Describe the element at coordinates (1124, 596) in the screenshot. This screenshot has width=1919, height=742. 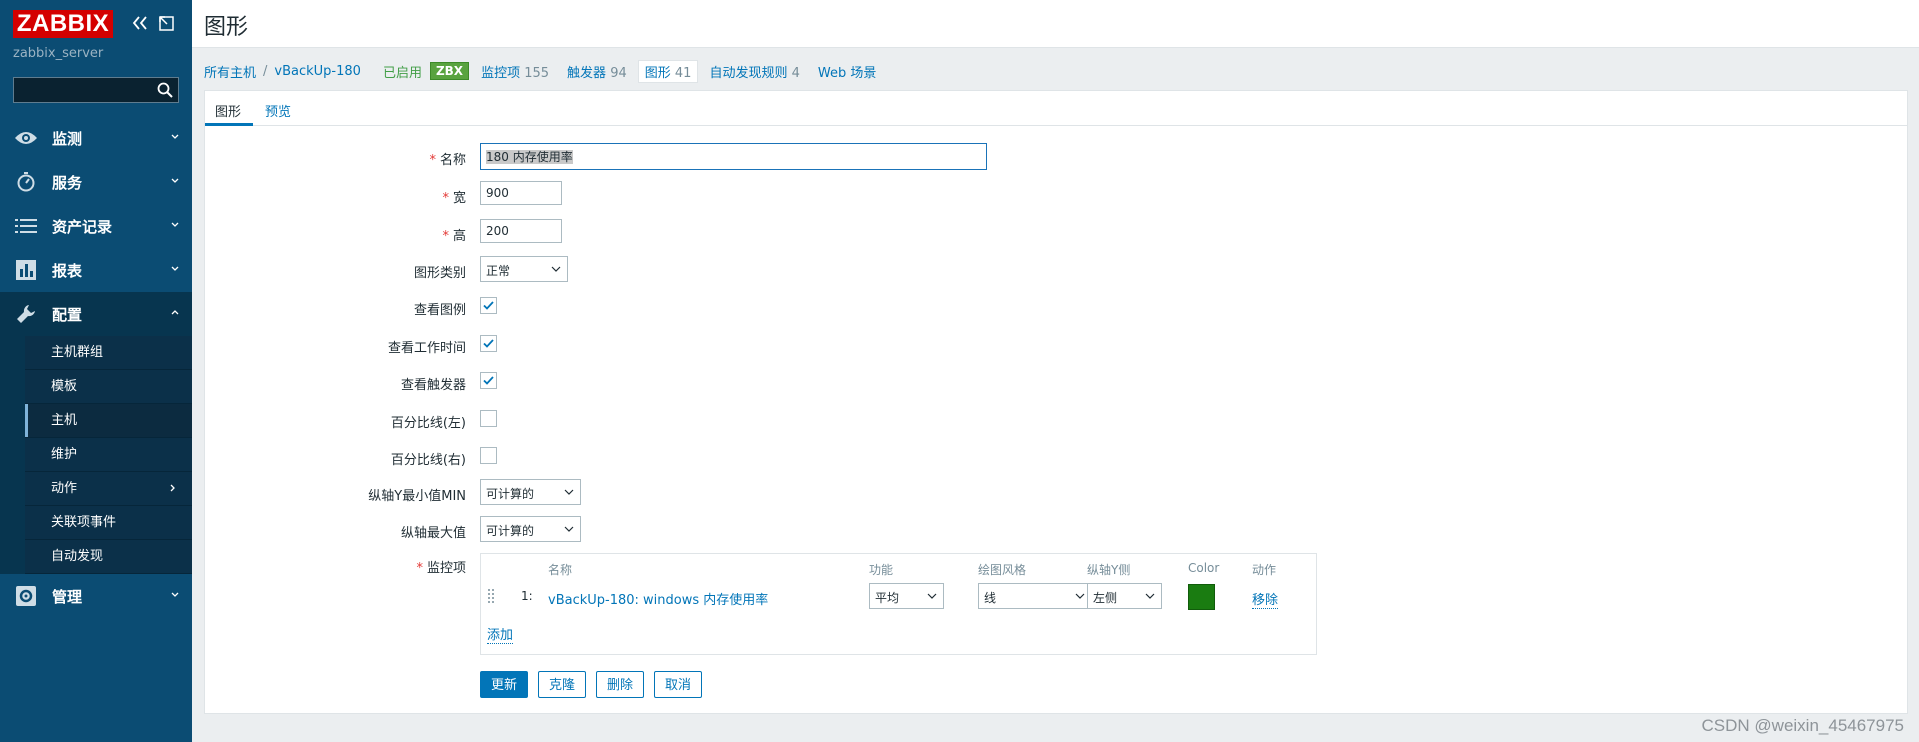
I see `y-axis-side-select: 左侧` at that location.